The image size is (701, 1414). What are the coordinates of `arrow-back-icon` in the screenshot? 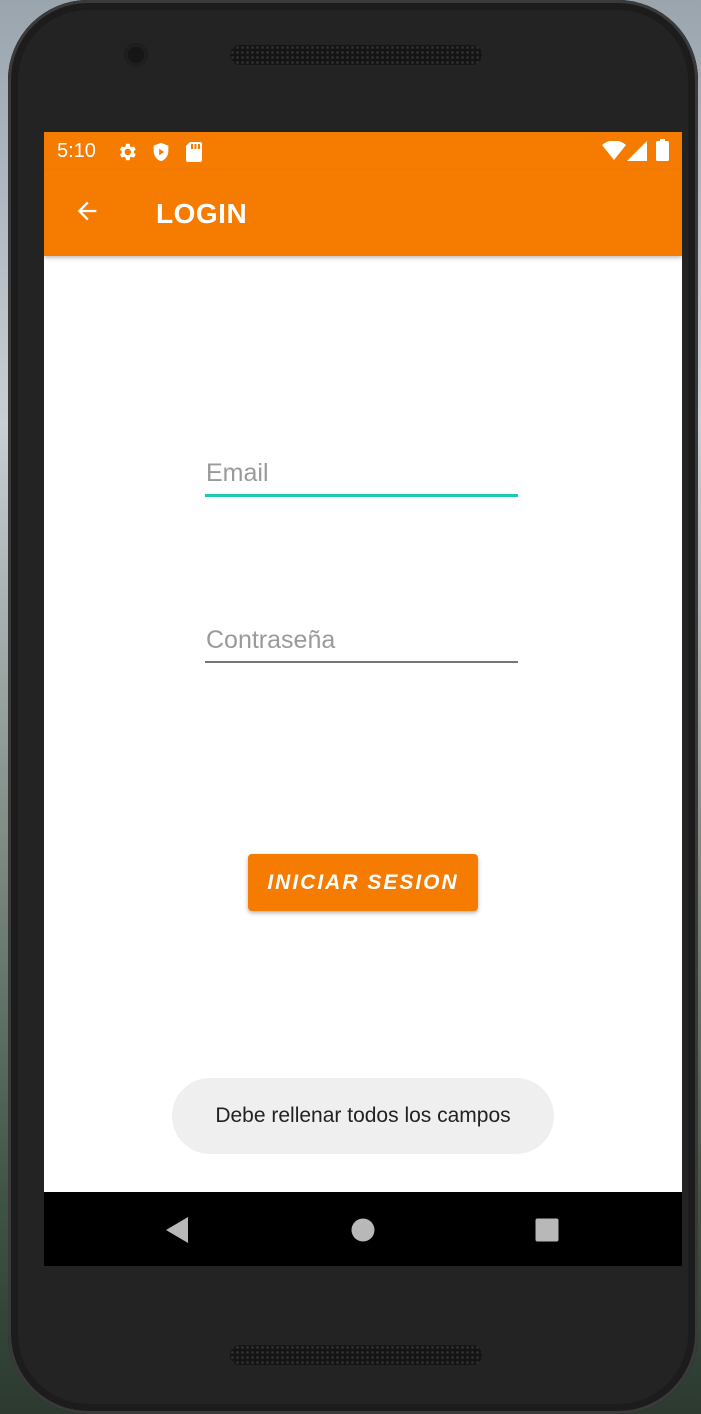 It's located at (87, 211).